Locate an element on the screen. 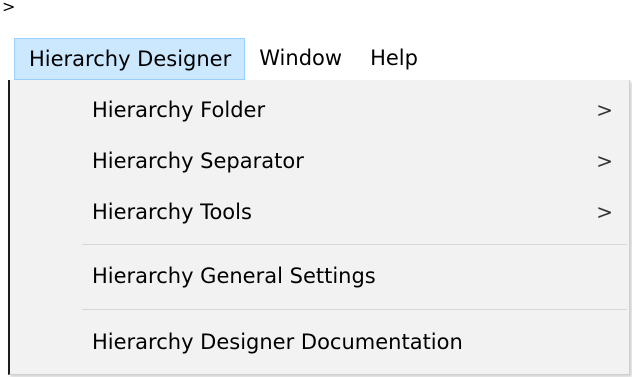  menu-item-hierarchy-separator: Hierarchy Separator > is located at coordinates (319, 161).